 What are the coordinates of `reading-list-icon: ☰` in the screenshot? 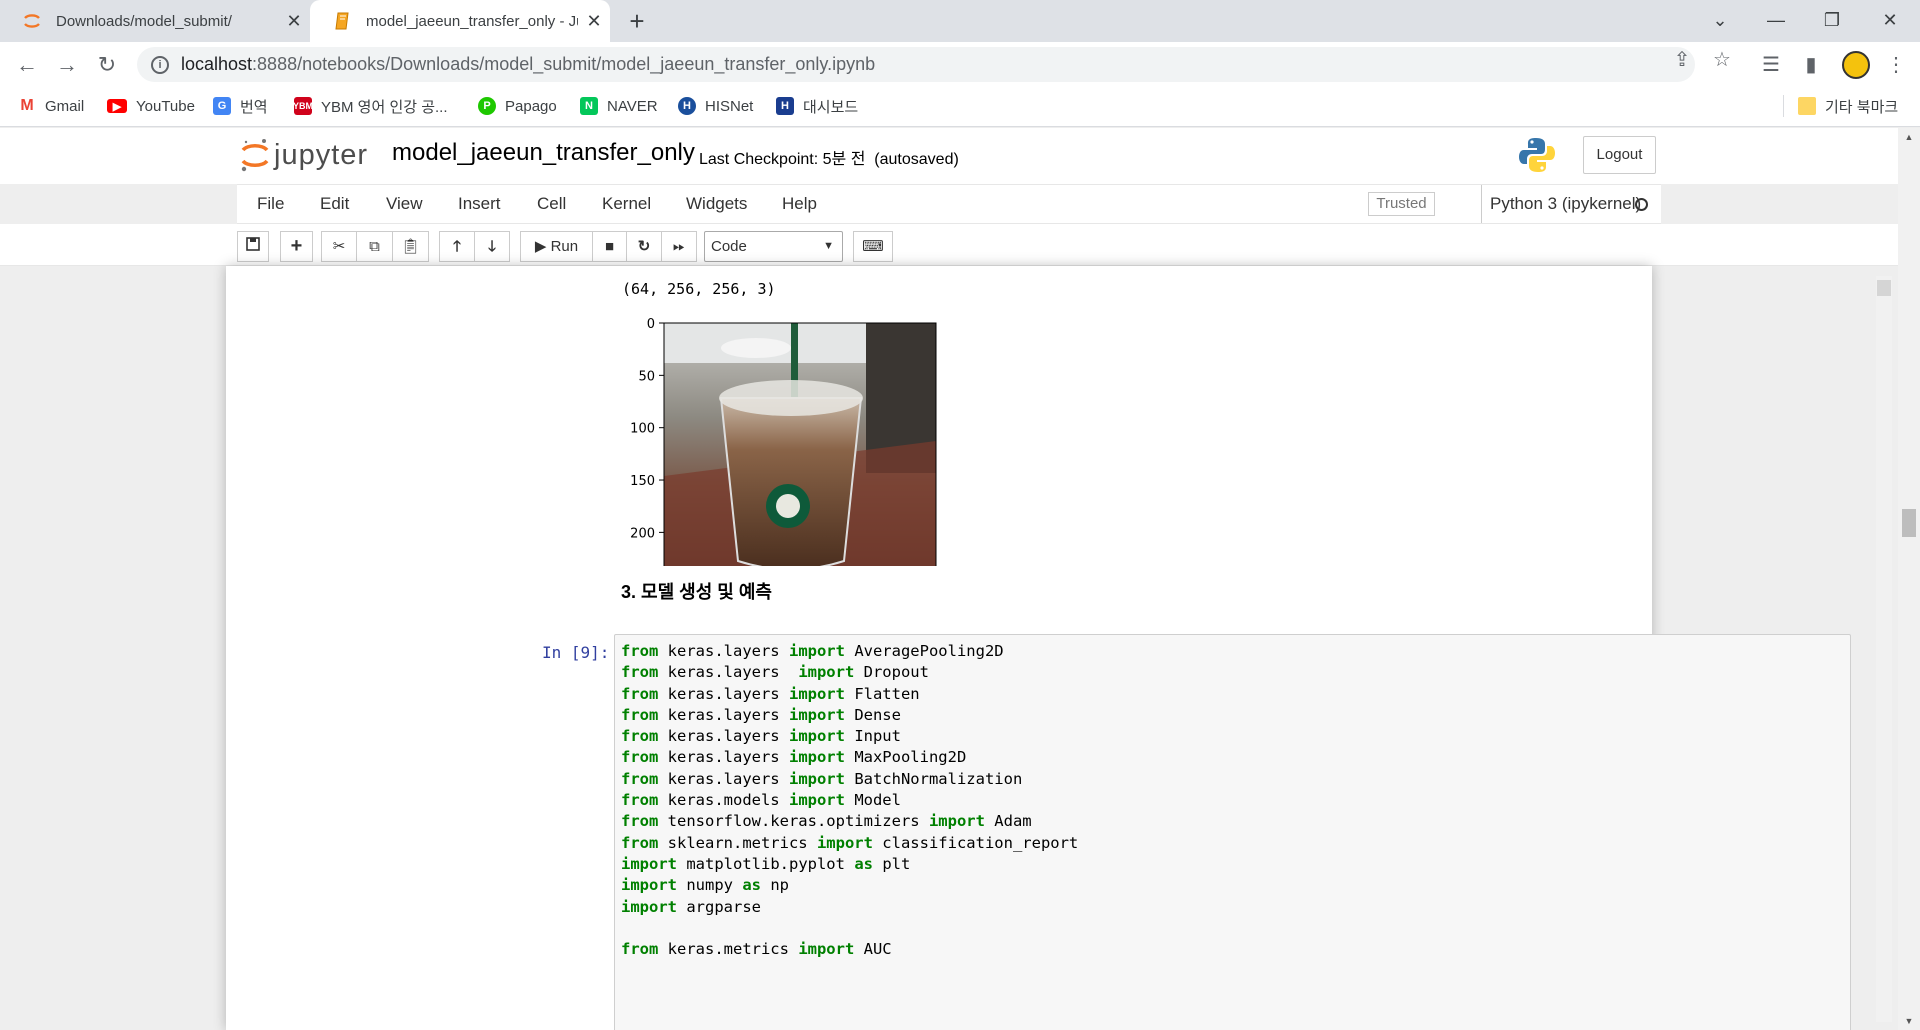 It's located at (1771, 65).